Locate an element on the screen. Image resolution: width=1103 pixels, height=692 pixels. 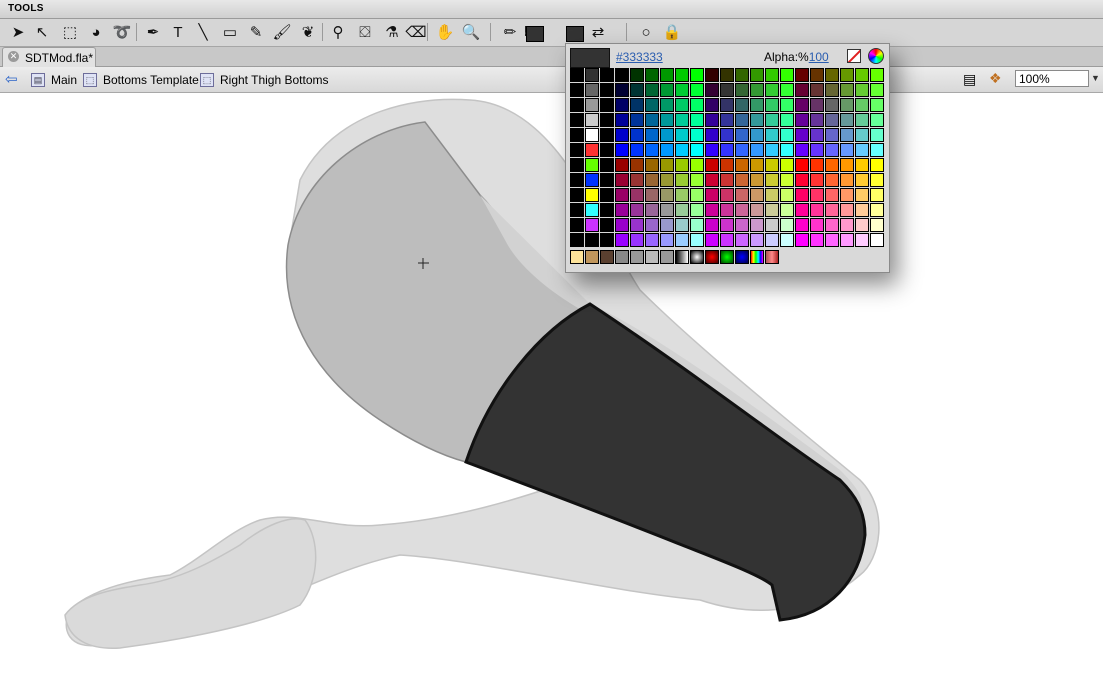
subselection-arrow-icon: ↖ is located at coordinates (42, 32).